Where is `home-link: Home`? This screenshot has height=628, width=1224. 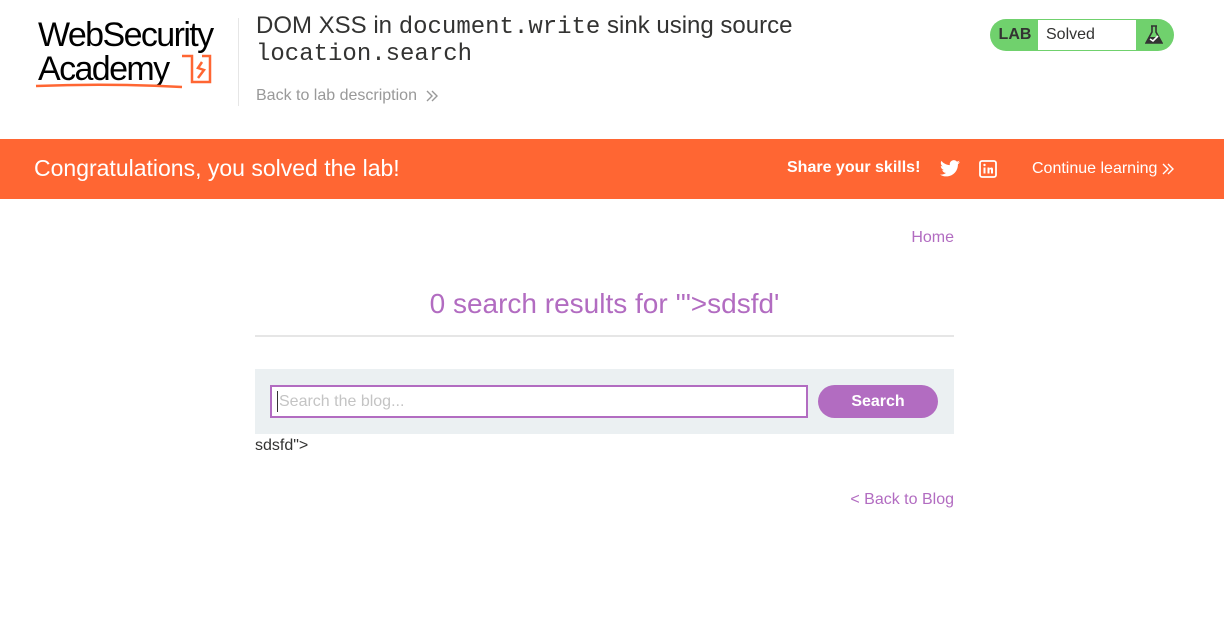 home-link: Home is located at coordinates (932, 238).